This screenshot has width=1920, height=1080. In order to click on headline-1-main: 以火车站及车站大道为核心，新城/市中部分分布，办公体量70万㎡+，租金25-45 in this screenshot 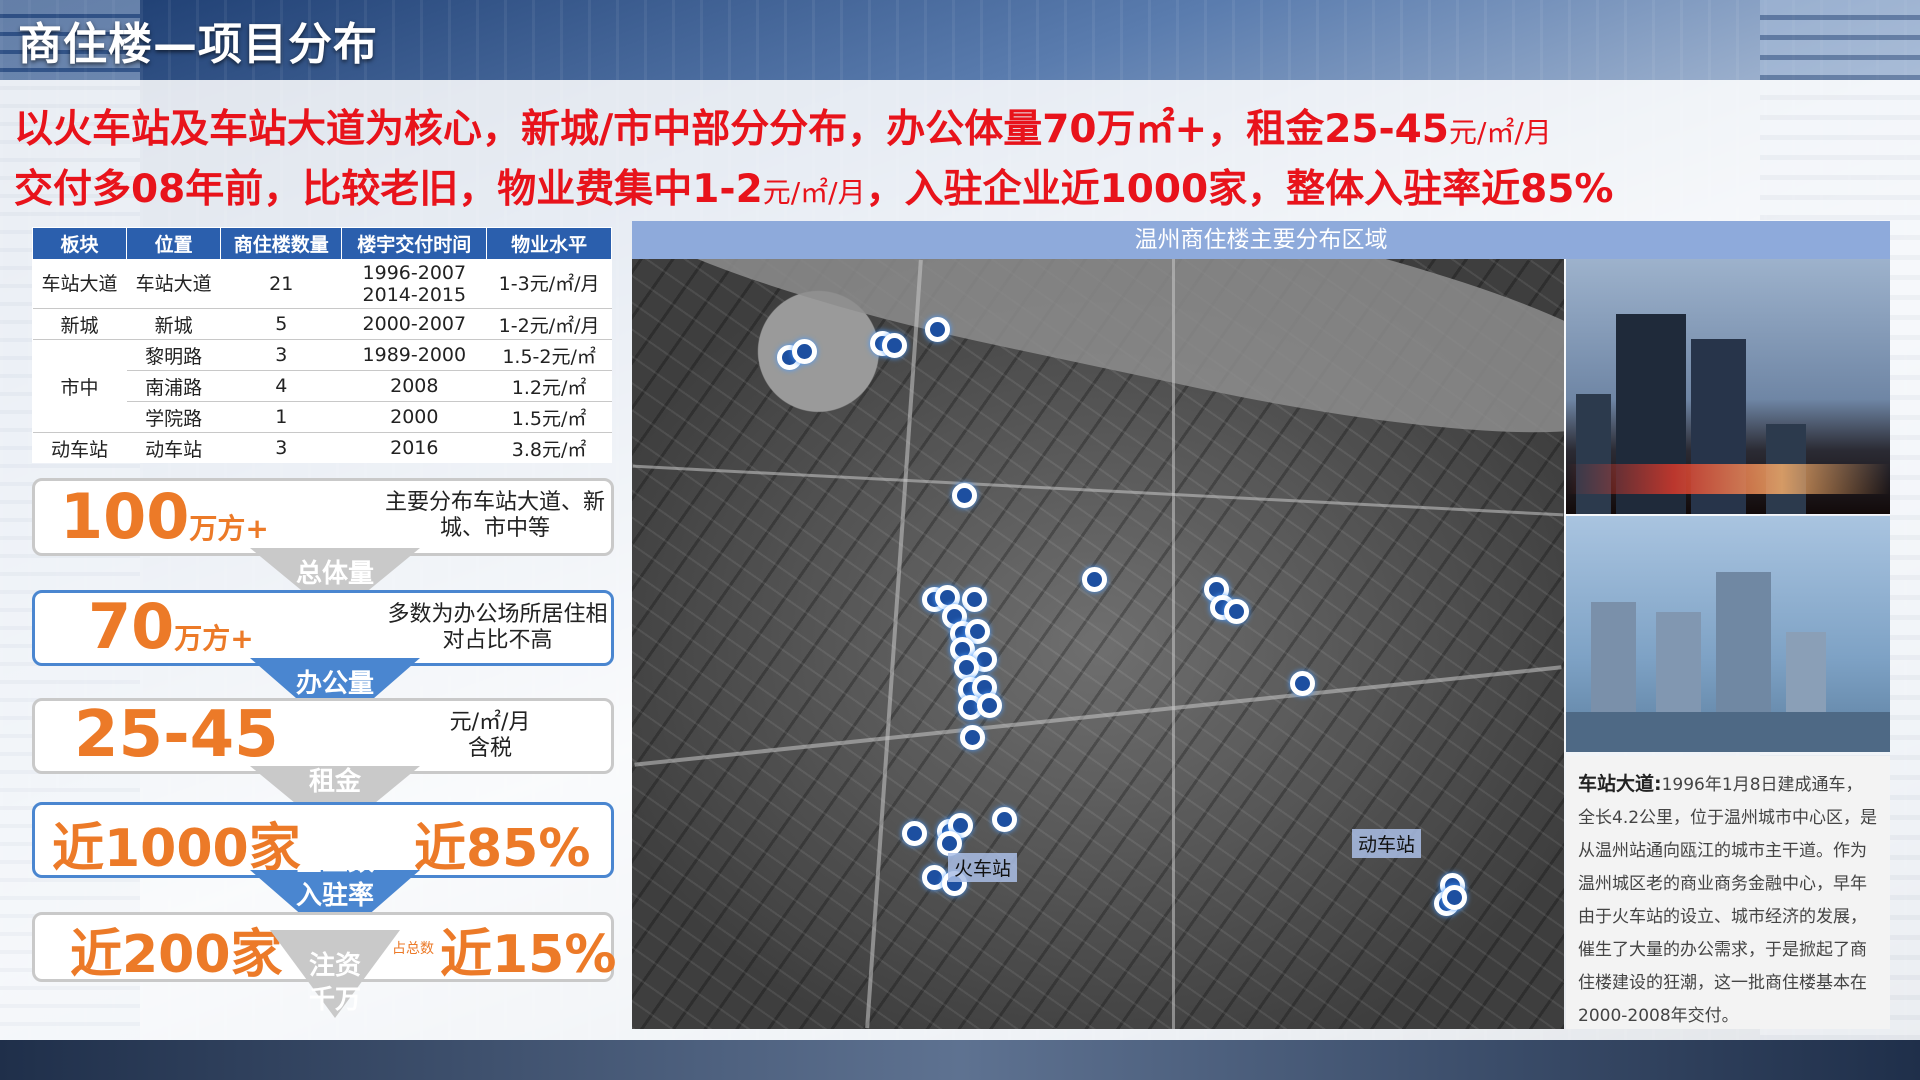, I will do `click(731, 129)`.